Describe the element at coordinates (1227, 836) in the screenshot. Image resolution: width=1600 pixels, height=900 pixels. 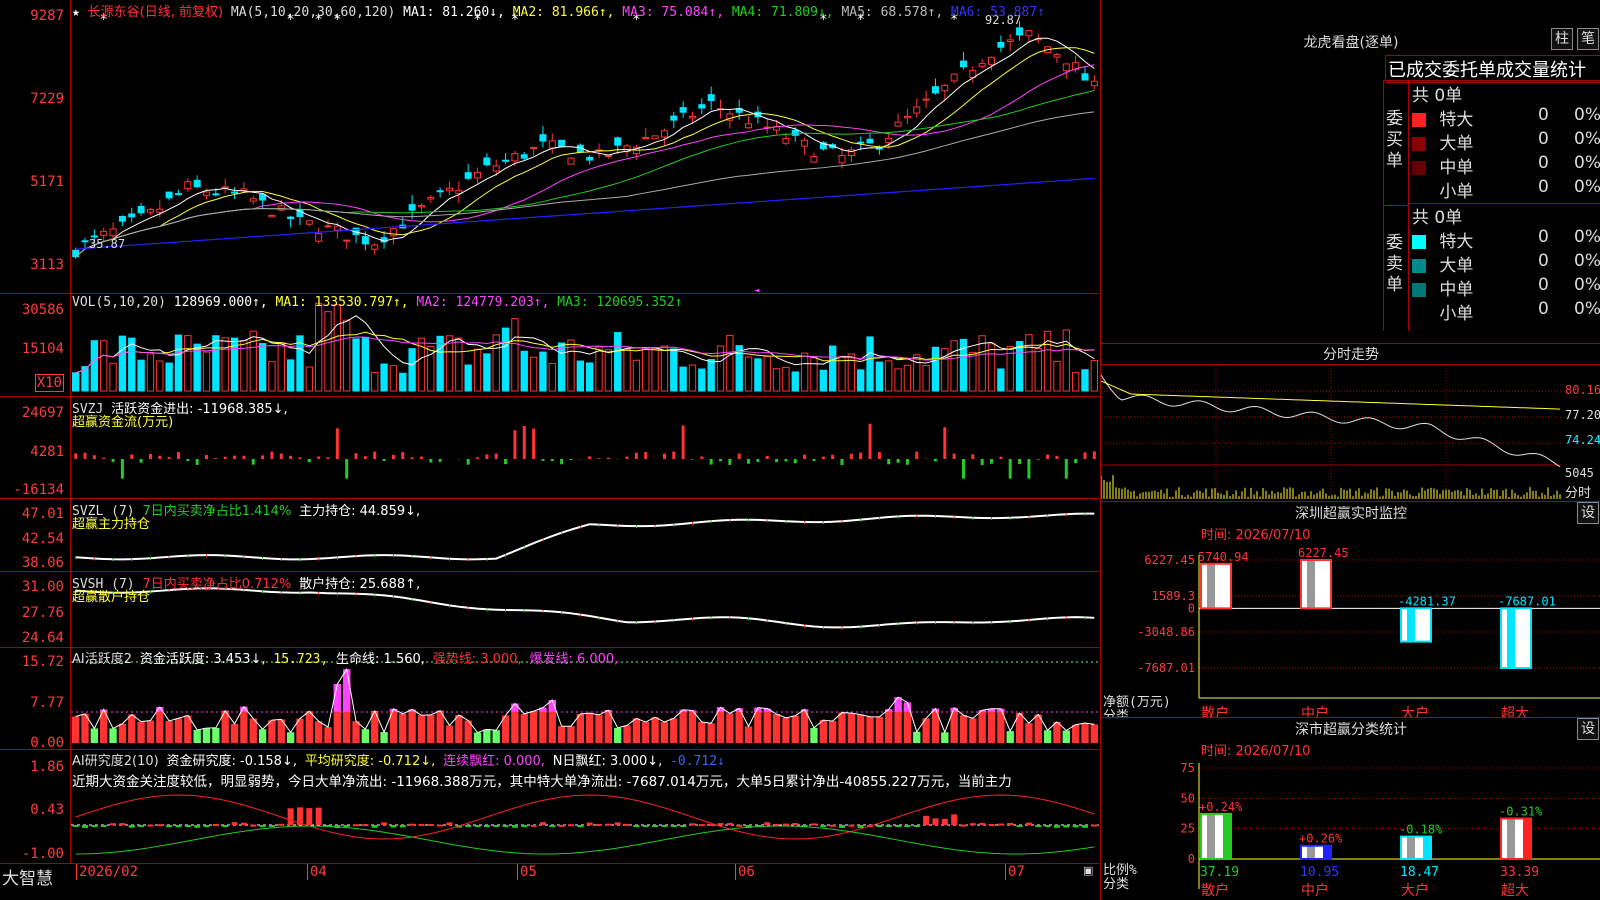
I see `bar-accent` at that location.